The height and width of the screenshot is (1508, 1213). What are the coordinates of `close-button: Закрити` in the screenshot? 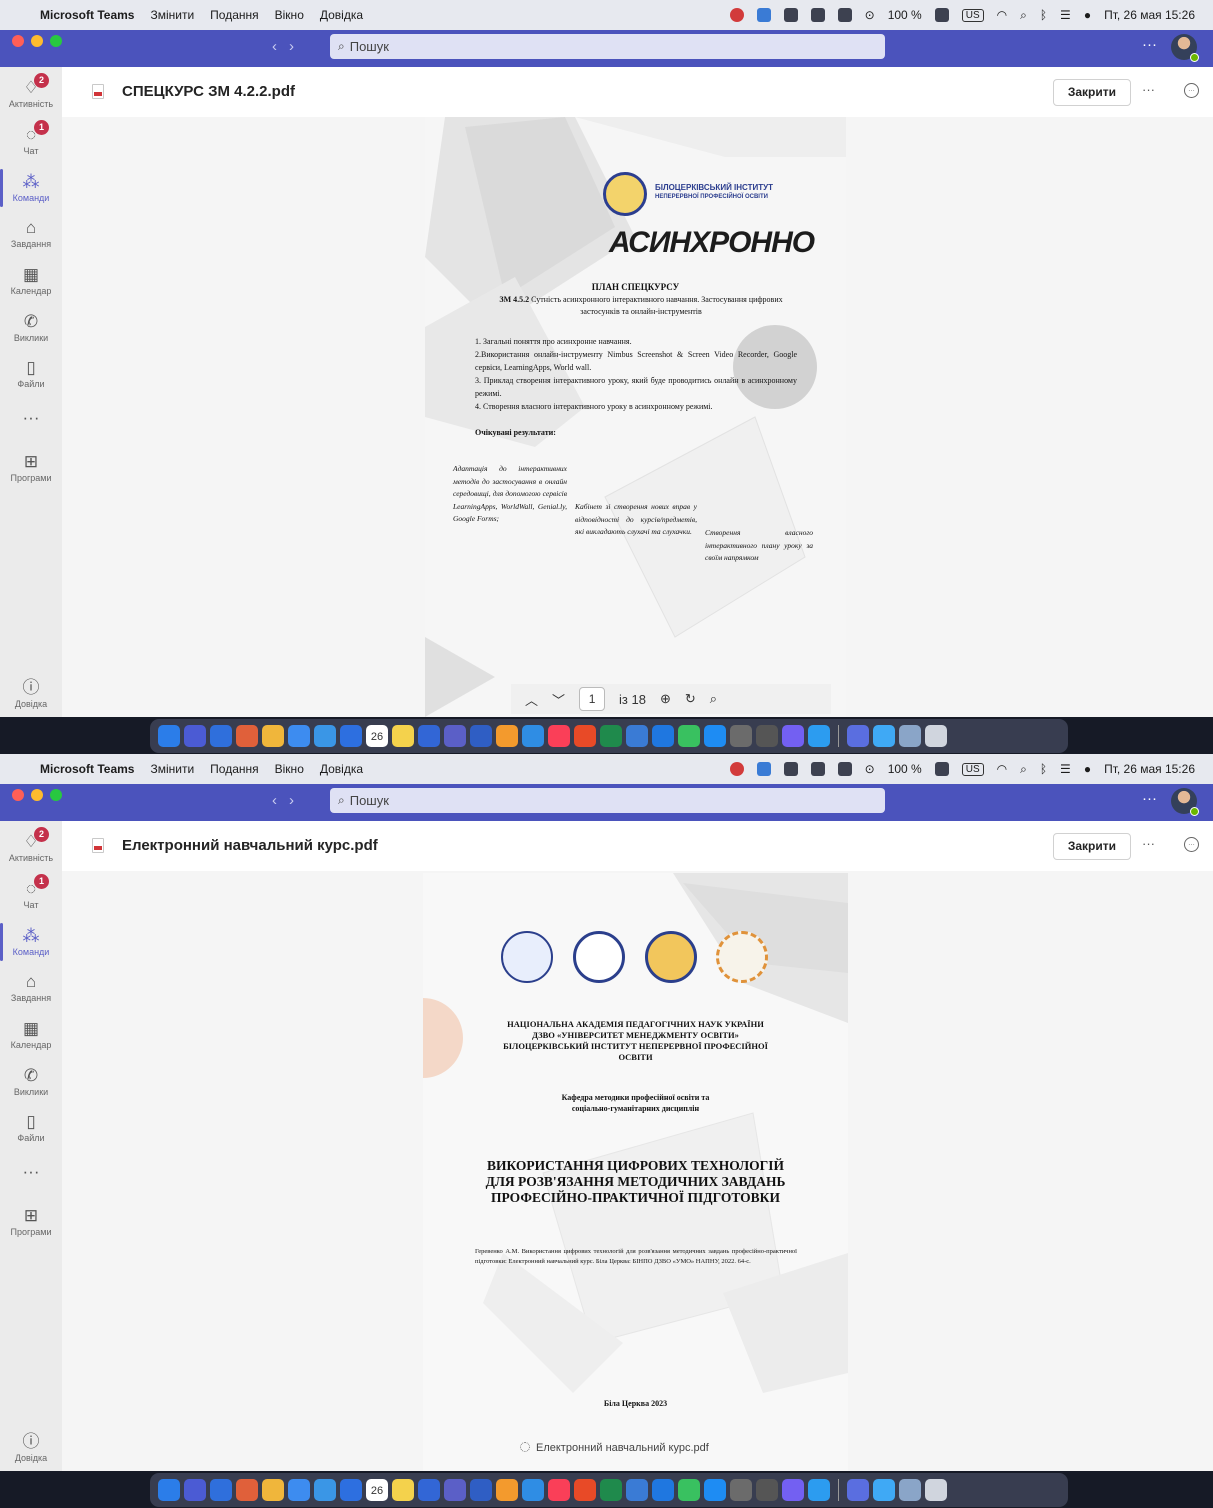 It's located at (1091, 92).